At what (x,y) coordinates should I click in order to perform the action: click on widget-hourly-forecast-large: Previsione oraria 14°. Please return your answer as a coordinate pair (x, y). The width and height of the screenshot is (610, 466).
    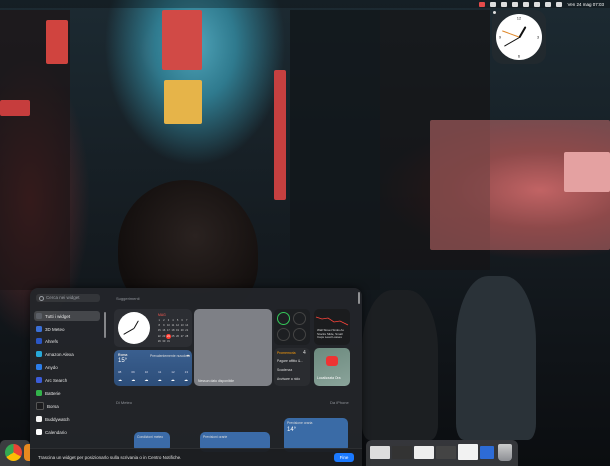
    Looking at the image, I should click on (316, 435).